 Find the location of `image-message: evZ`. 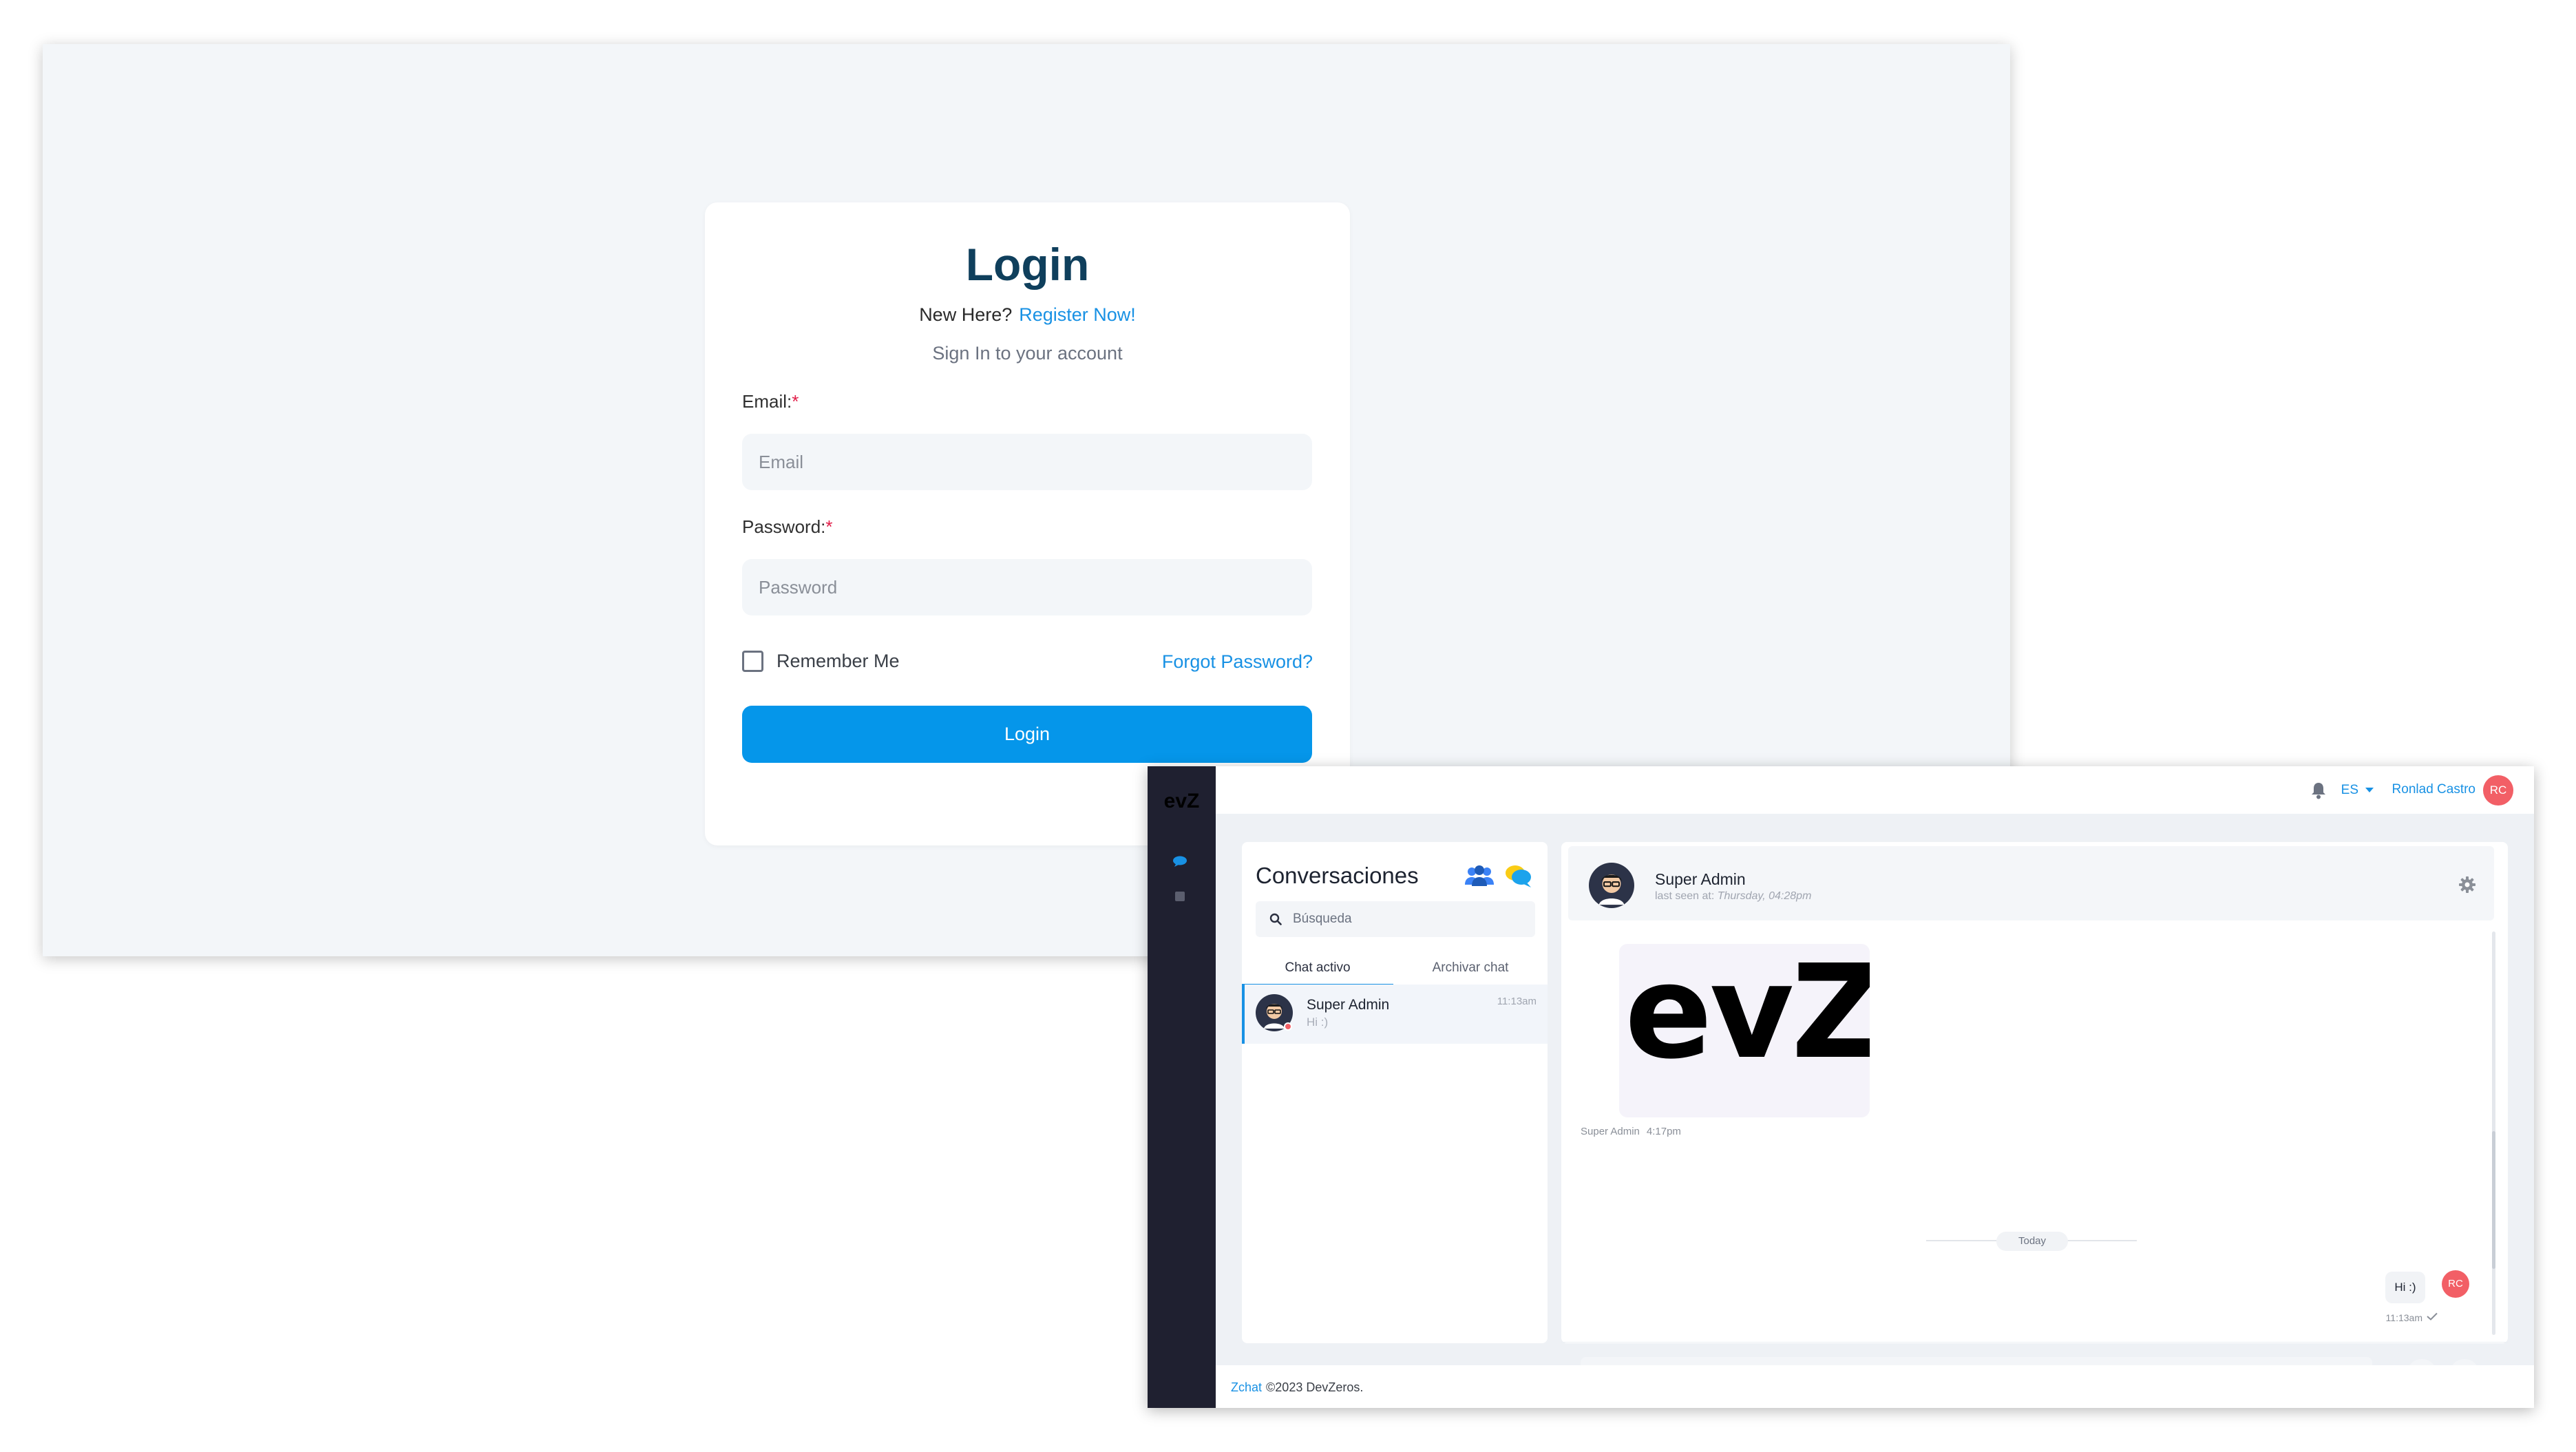

image-message: evZ is located at coordinates (1745, 1030).